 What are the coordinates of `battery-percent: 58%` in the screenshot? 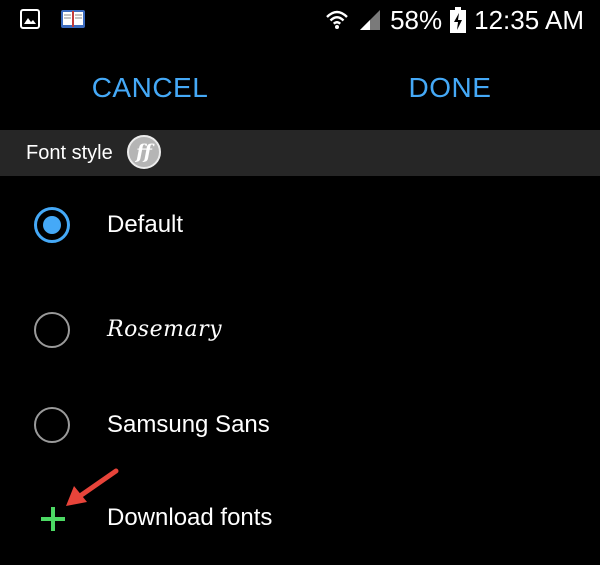 It's located at (416, 20).